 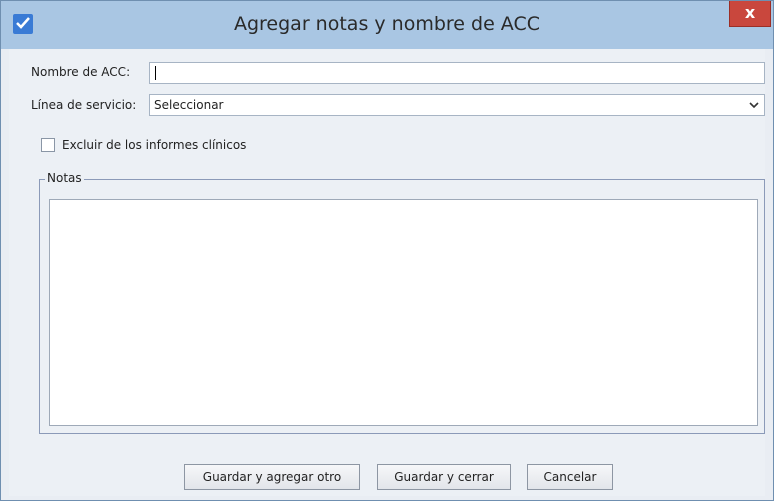 I want to click on exclude-clinical-reports-label: Excluir de los informes clínicos, so click(x=154, y=145).